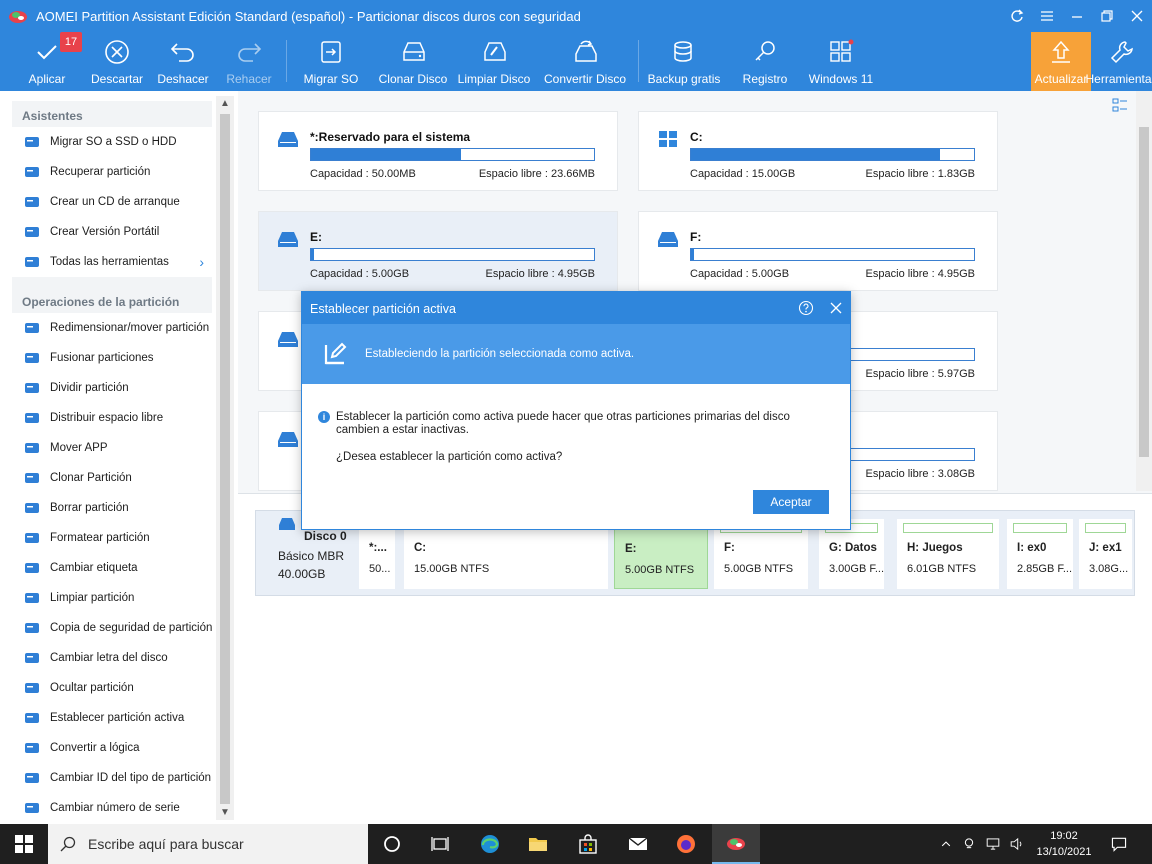 The width and height of the screenshot is (1152, 864). What do you see at coordinates (759, 569) in the screenshot?
I see `partition-fs-info: 5.00GB NTFS` at bounding box center [759, 569].